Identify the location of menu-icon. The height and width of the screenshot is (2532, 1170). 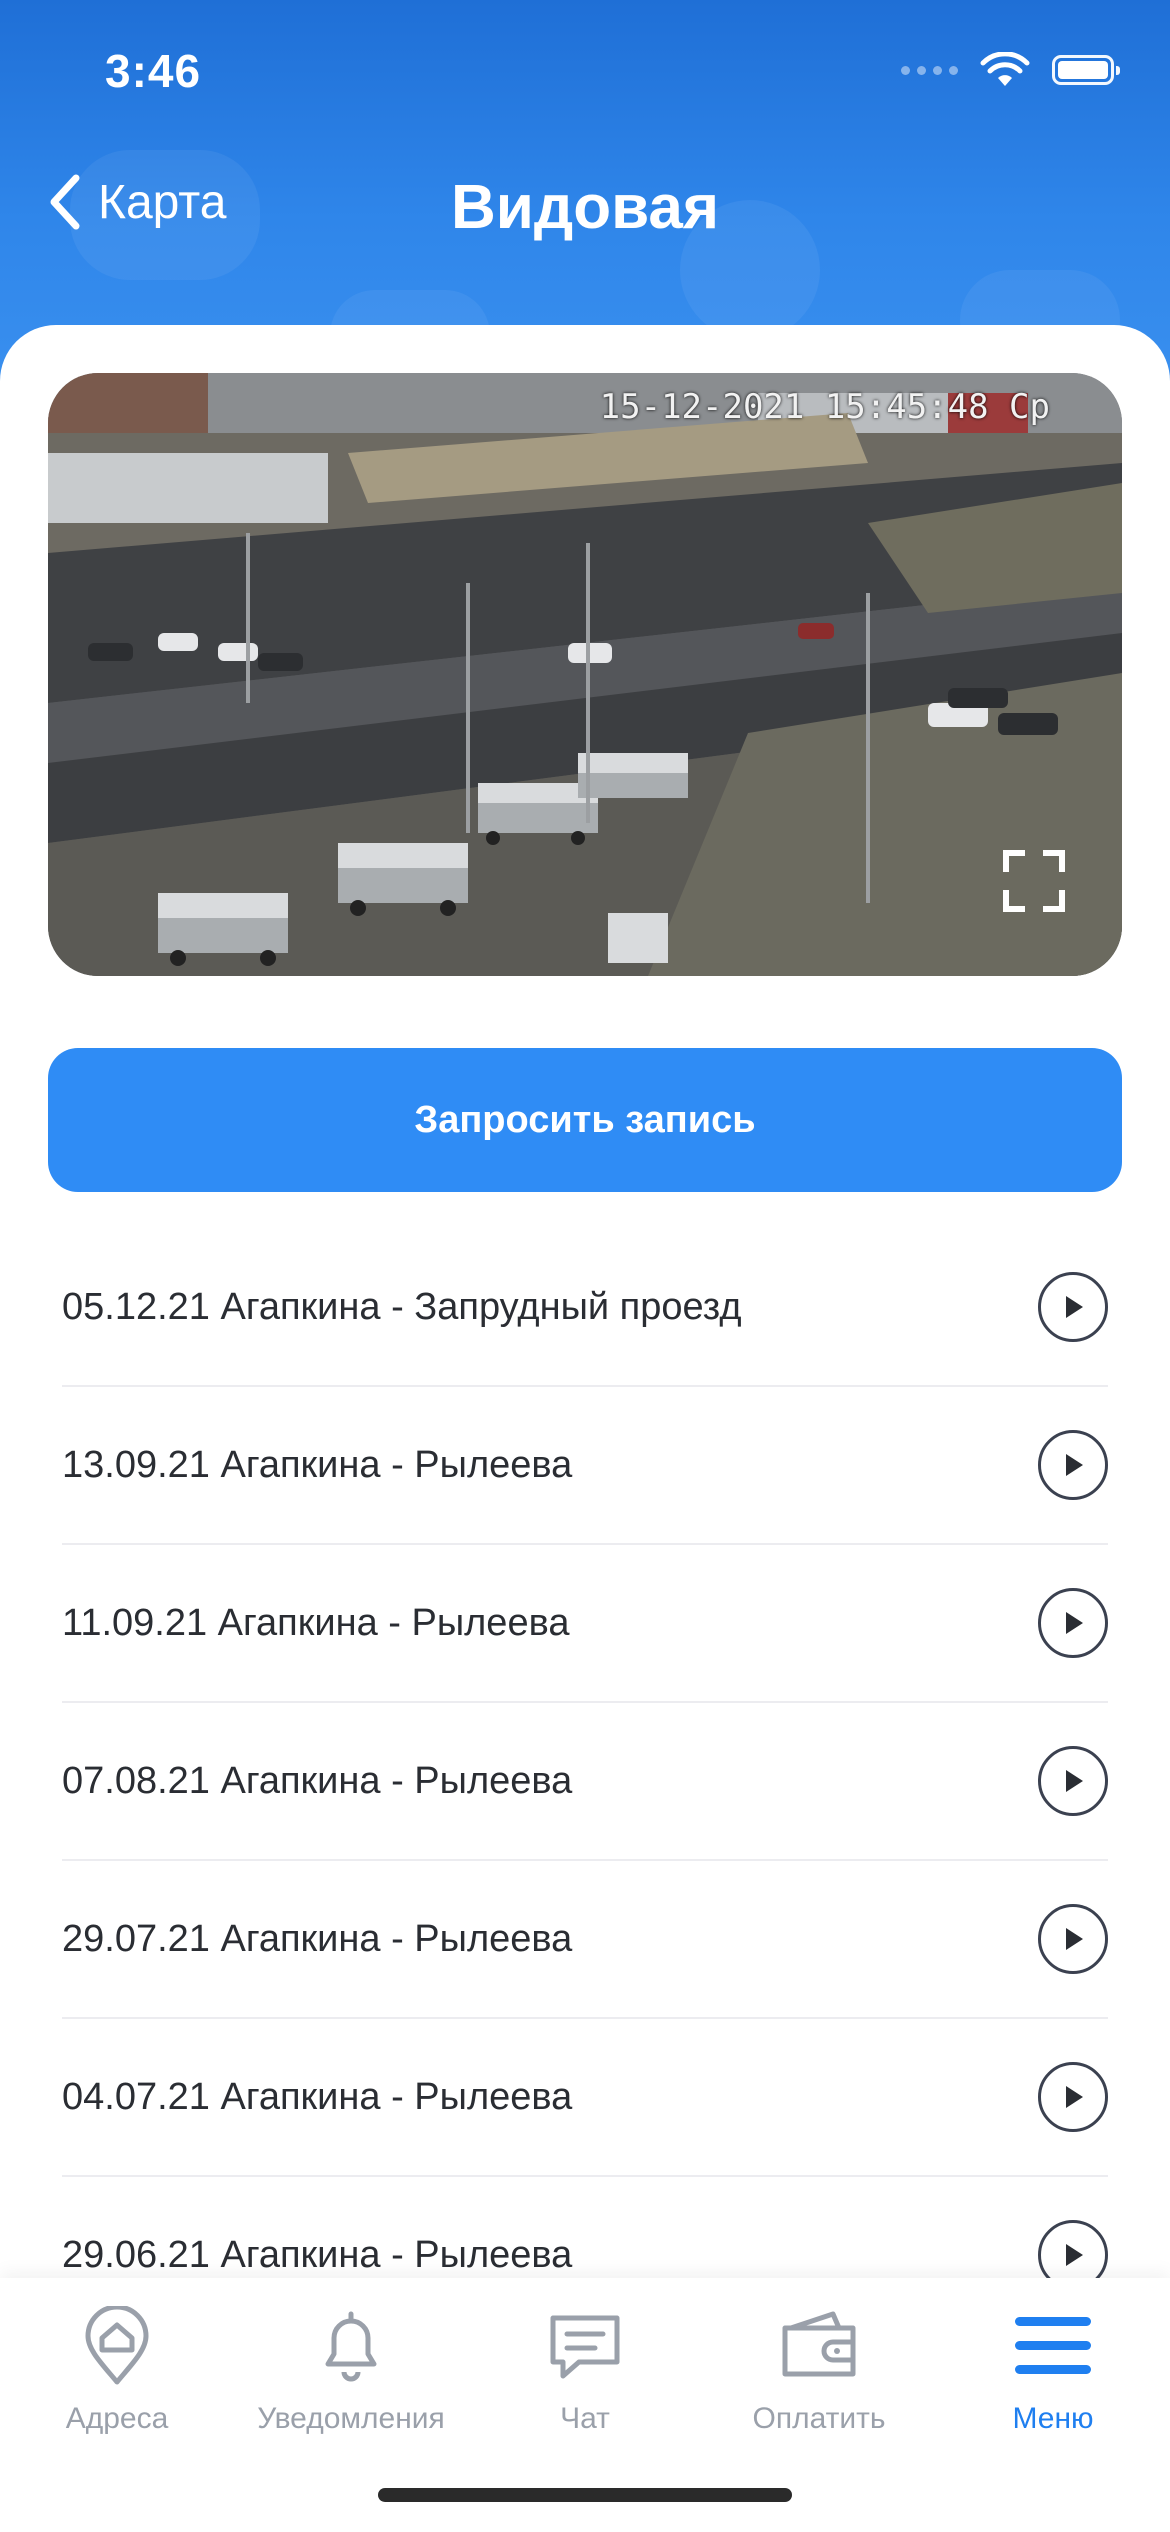
(1053, 2346).